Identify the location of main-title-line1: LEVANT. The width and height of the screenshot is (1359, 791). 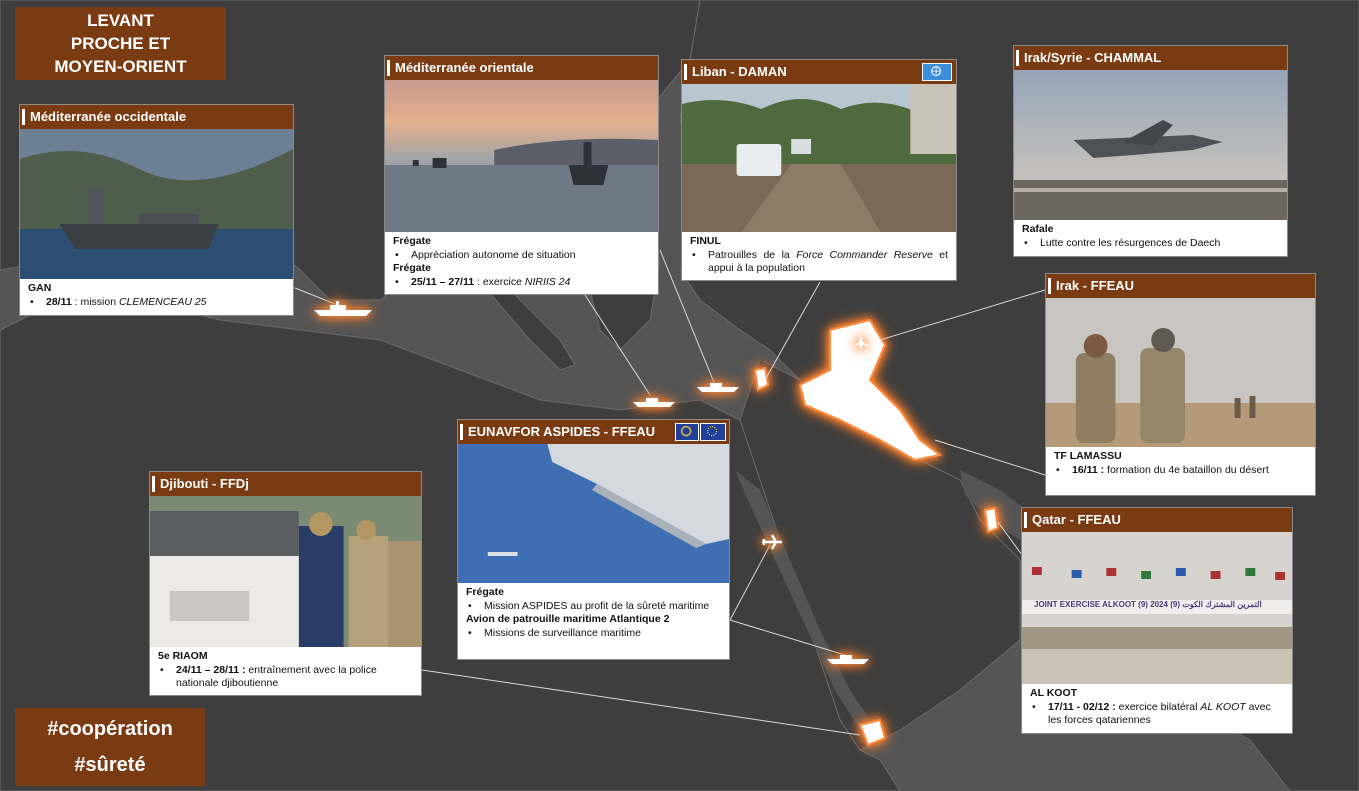
(120, 20).